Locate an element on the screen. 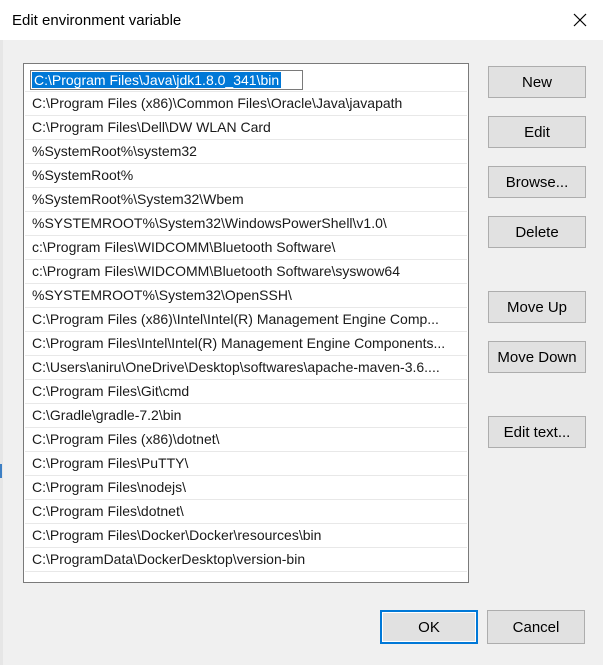  list-item: %SYSTEMROOT%\System32\OpenSSH\ is located at coordinates (246, 296).